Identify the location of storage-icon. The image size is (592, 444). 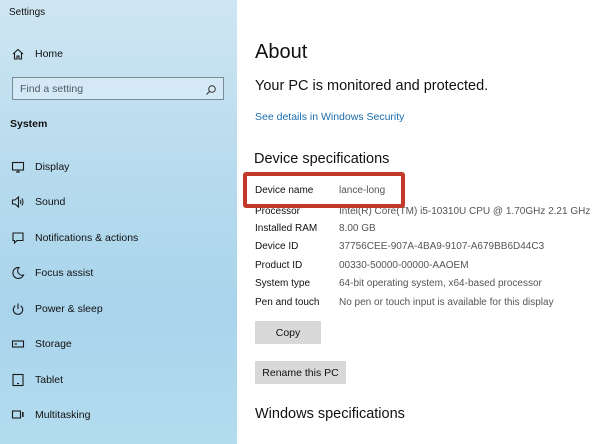
(18, 344).